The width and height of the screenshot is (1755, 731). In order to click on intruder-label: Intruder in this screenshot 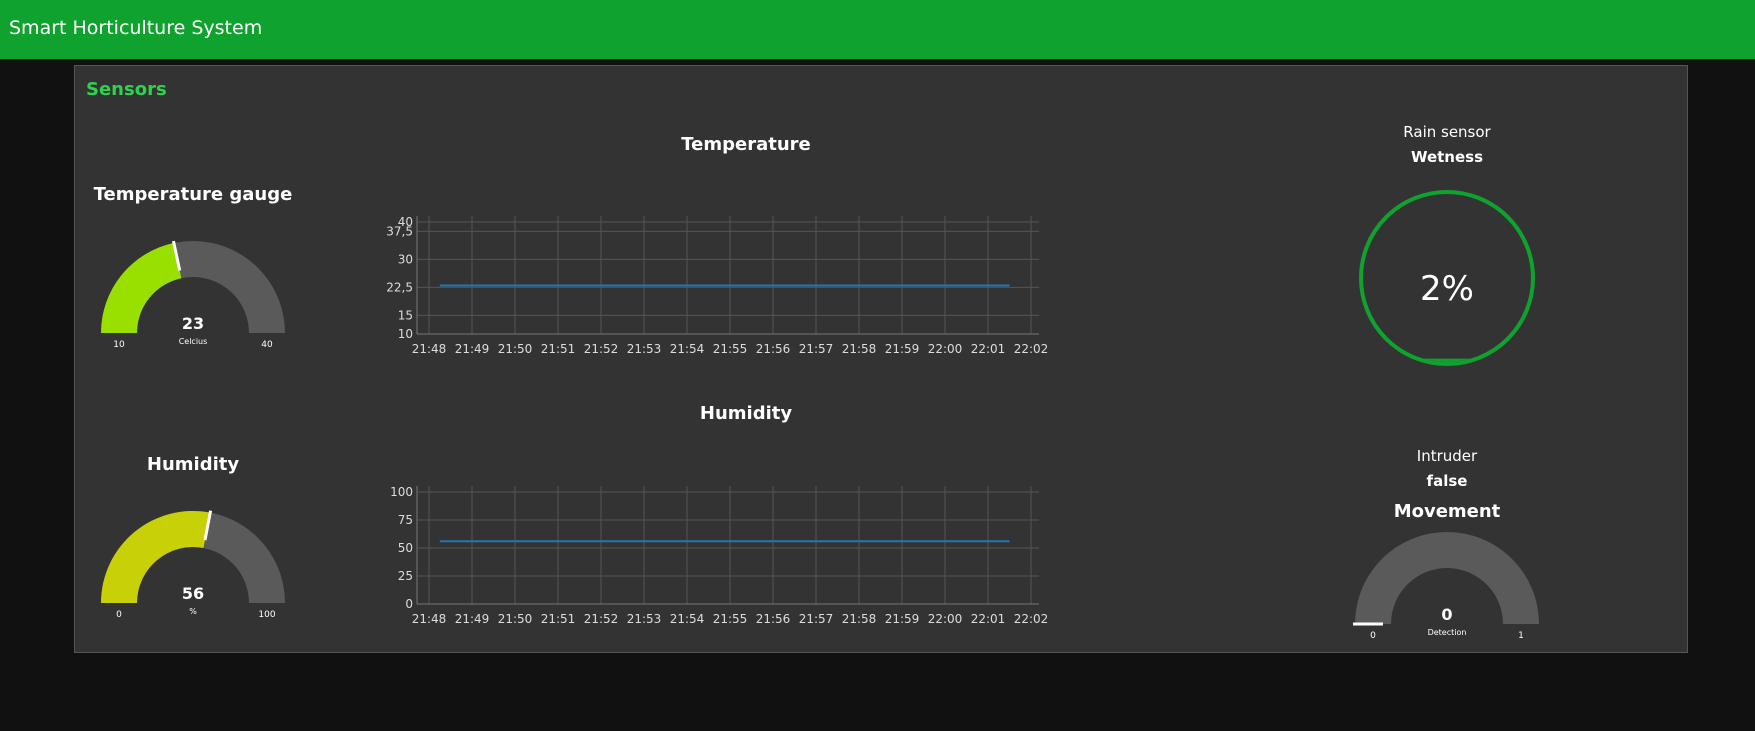, I will do `click(1447, 456)`.